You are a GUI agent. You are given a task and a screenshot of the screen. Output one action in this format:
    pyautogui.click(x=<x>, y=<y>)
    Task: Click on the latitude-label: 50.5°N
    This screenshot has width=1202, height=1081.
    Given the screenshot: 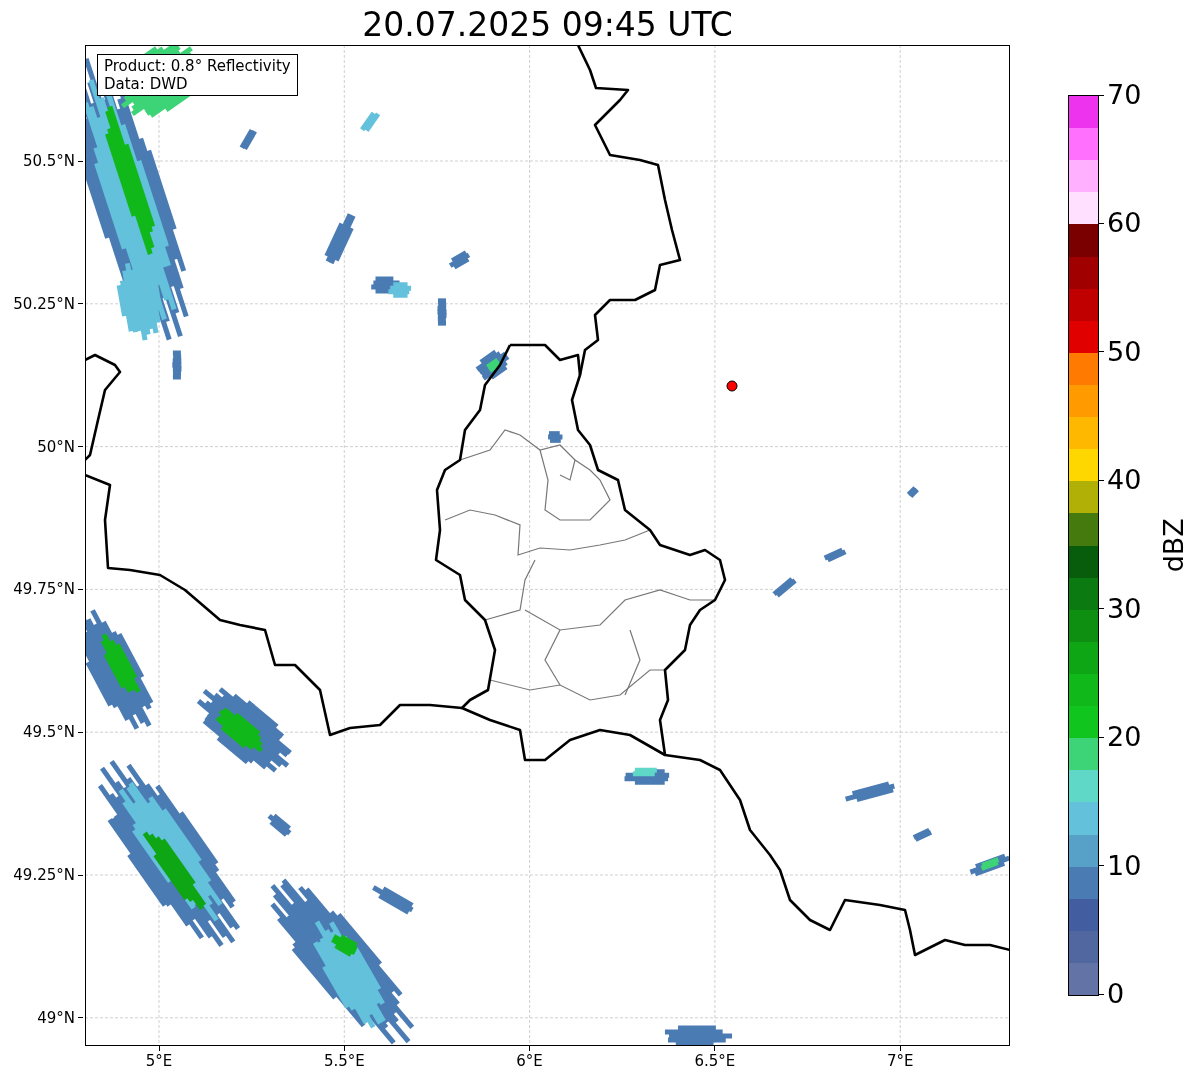 What is the action you would take?
    pyautogui.click(x=48, y=161)
    